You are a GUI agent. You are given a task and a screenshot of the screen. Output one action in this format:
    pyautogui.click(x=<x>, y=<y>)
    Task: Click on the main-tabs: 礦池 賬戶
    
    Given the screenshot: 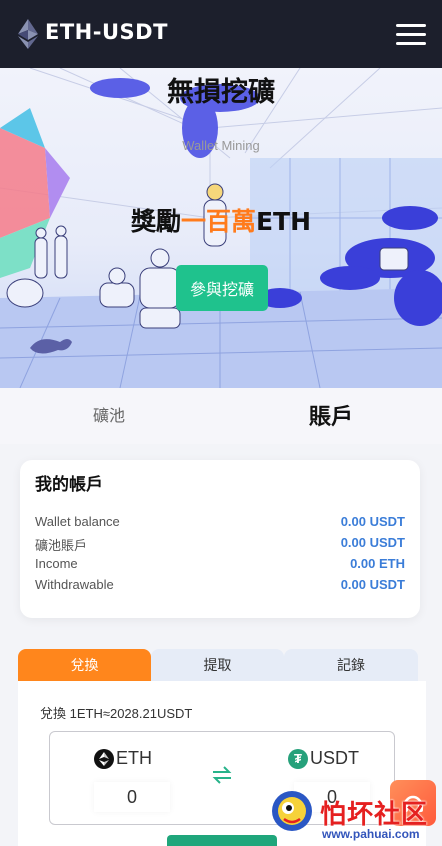 What is the action you would take?
    pyautogui.click(x=221, y=416)
    